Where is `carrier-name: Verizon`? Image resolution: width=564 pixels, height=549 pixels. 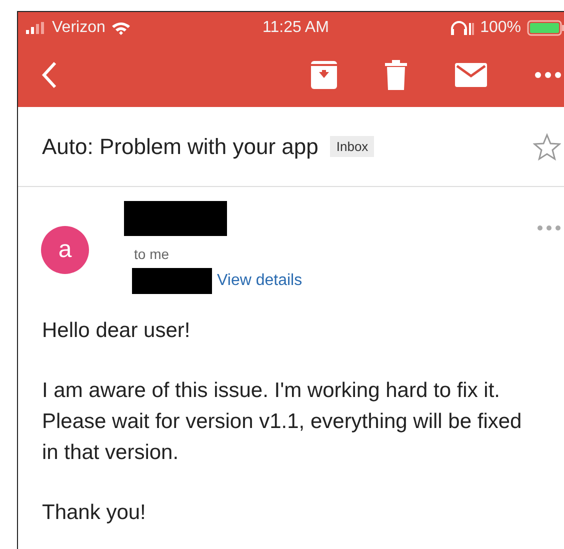
carrier-name: Verizon is located at coordinates (79, 27).